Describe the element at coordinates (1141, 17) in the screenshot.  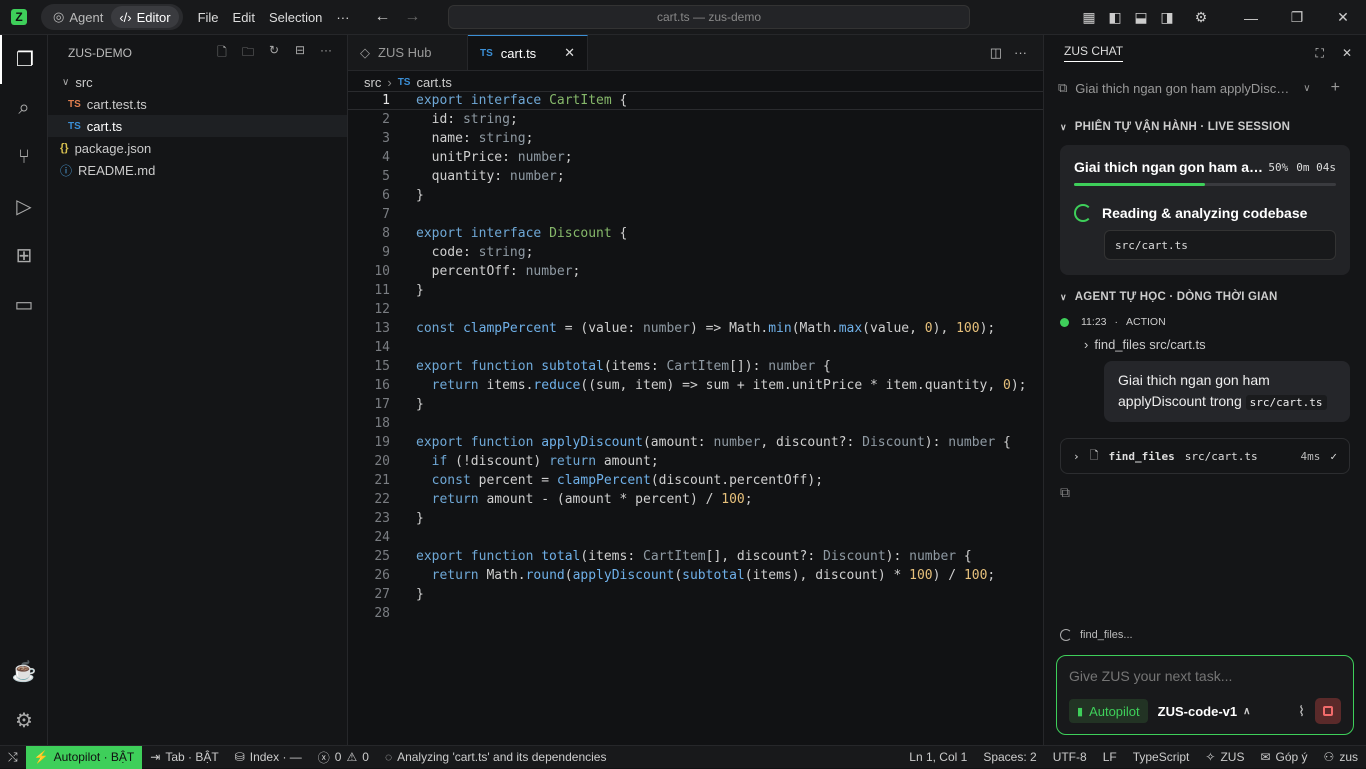
I see `toggle-panel-icon: ⬓` at that location.